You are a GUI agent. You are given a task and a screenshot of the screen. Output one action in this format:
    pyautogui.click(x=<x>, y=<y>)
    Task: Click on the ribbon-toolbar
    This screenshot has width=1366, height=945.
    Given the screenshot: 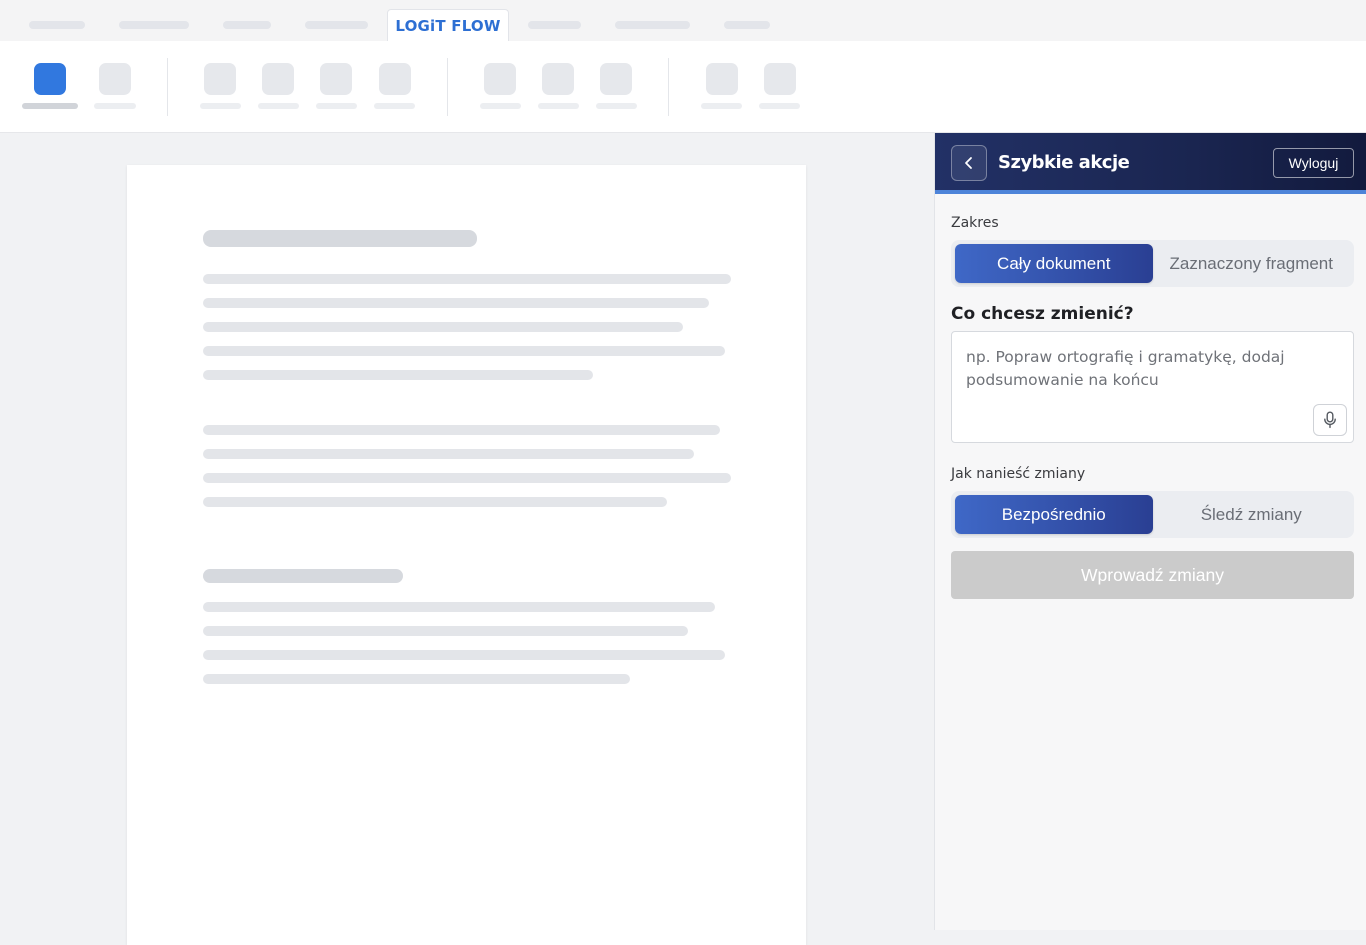 What is the action you would take?
    pyautogui.click(x=683, y=87)
    